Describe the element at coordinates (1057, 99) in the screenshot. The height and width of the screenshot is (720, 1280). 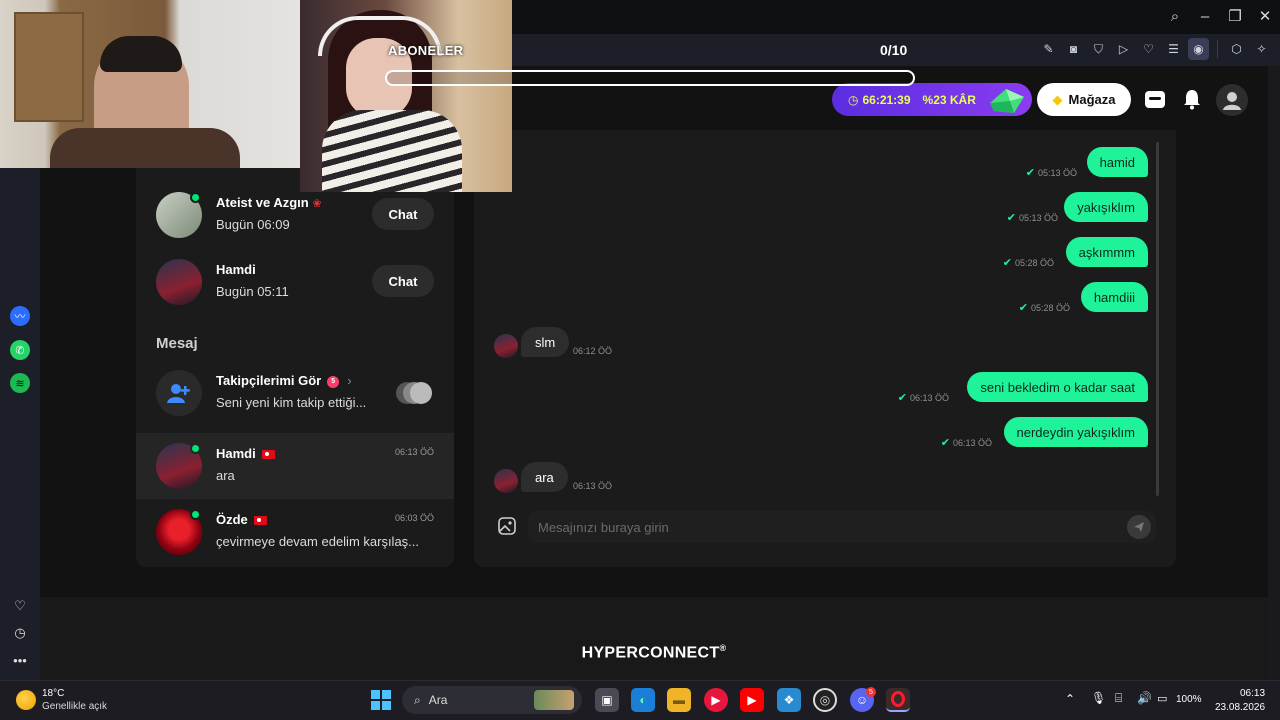
I see `diamond-icon: ◆` at that location.